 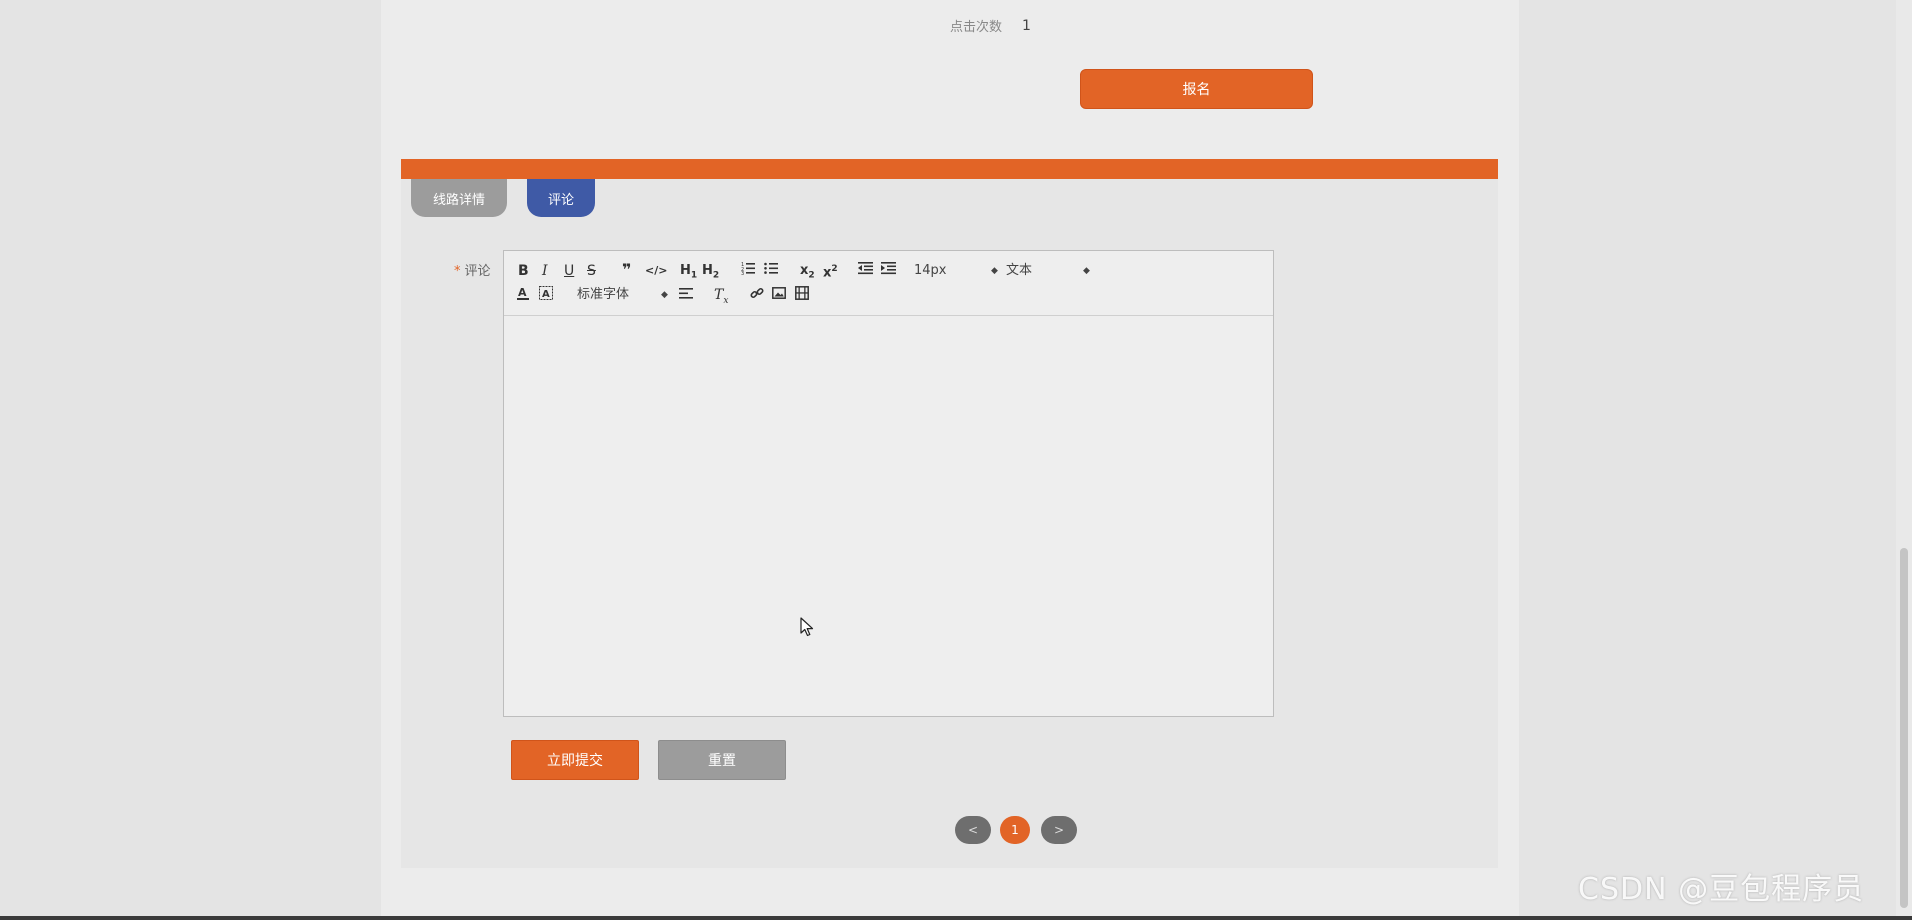 I want to click on heading-1-icon: H1, so click(x=688, y=273).